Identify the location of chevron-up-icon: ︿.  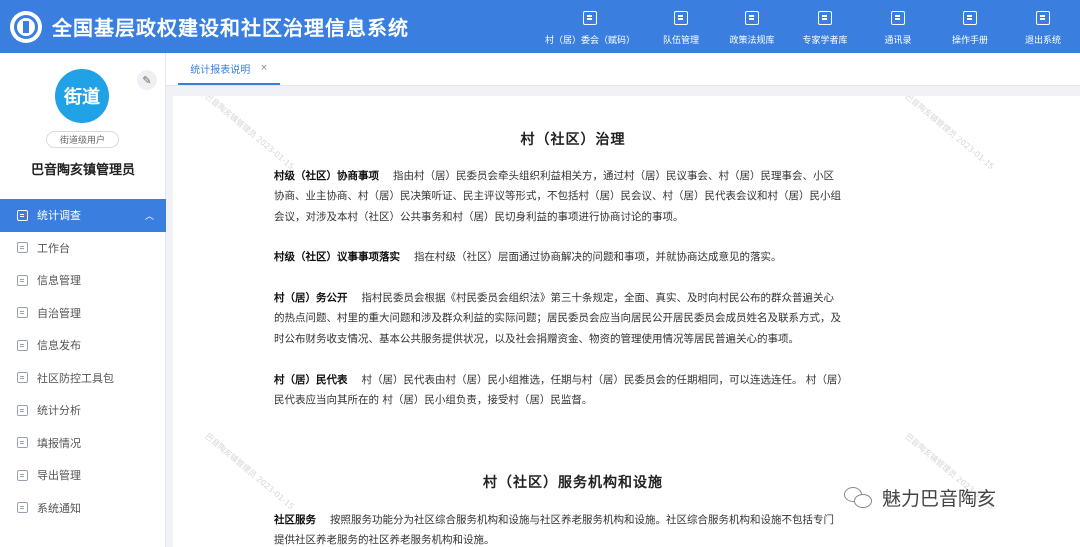
(149, 216).